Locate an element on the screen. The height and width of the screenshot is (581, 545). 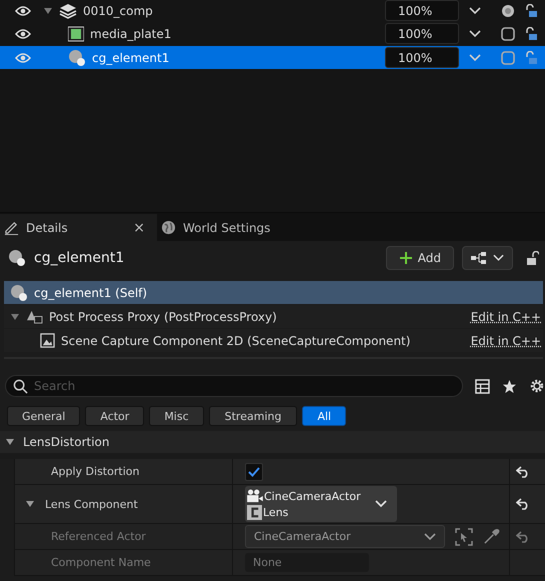
hierarchy-dropdown is located at coordinates (487, 258).